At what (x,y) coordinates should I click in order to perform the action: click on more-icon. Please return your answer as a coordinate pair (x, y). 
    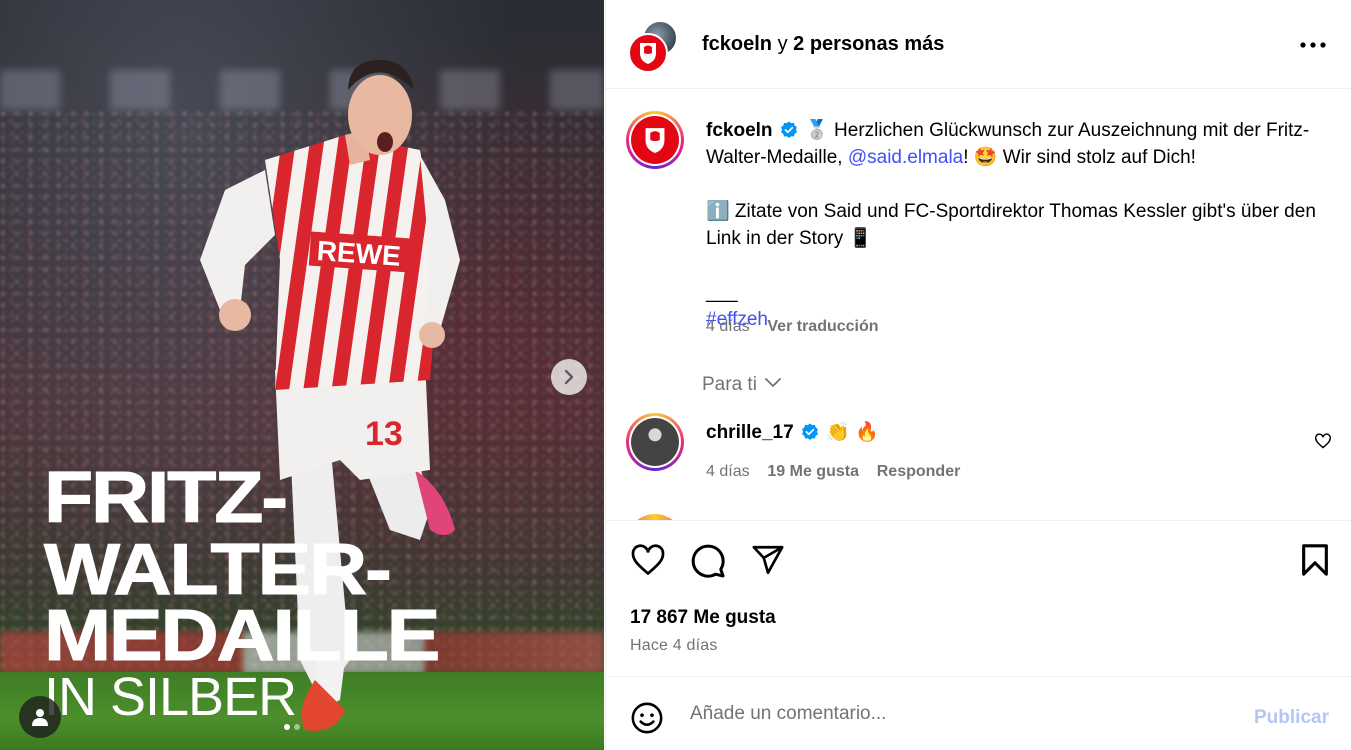
    Looking at the image, I should click on (1313, 45).